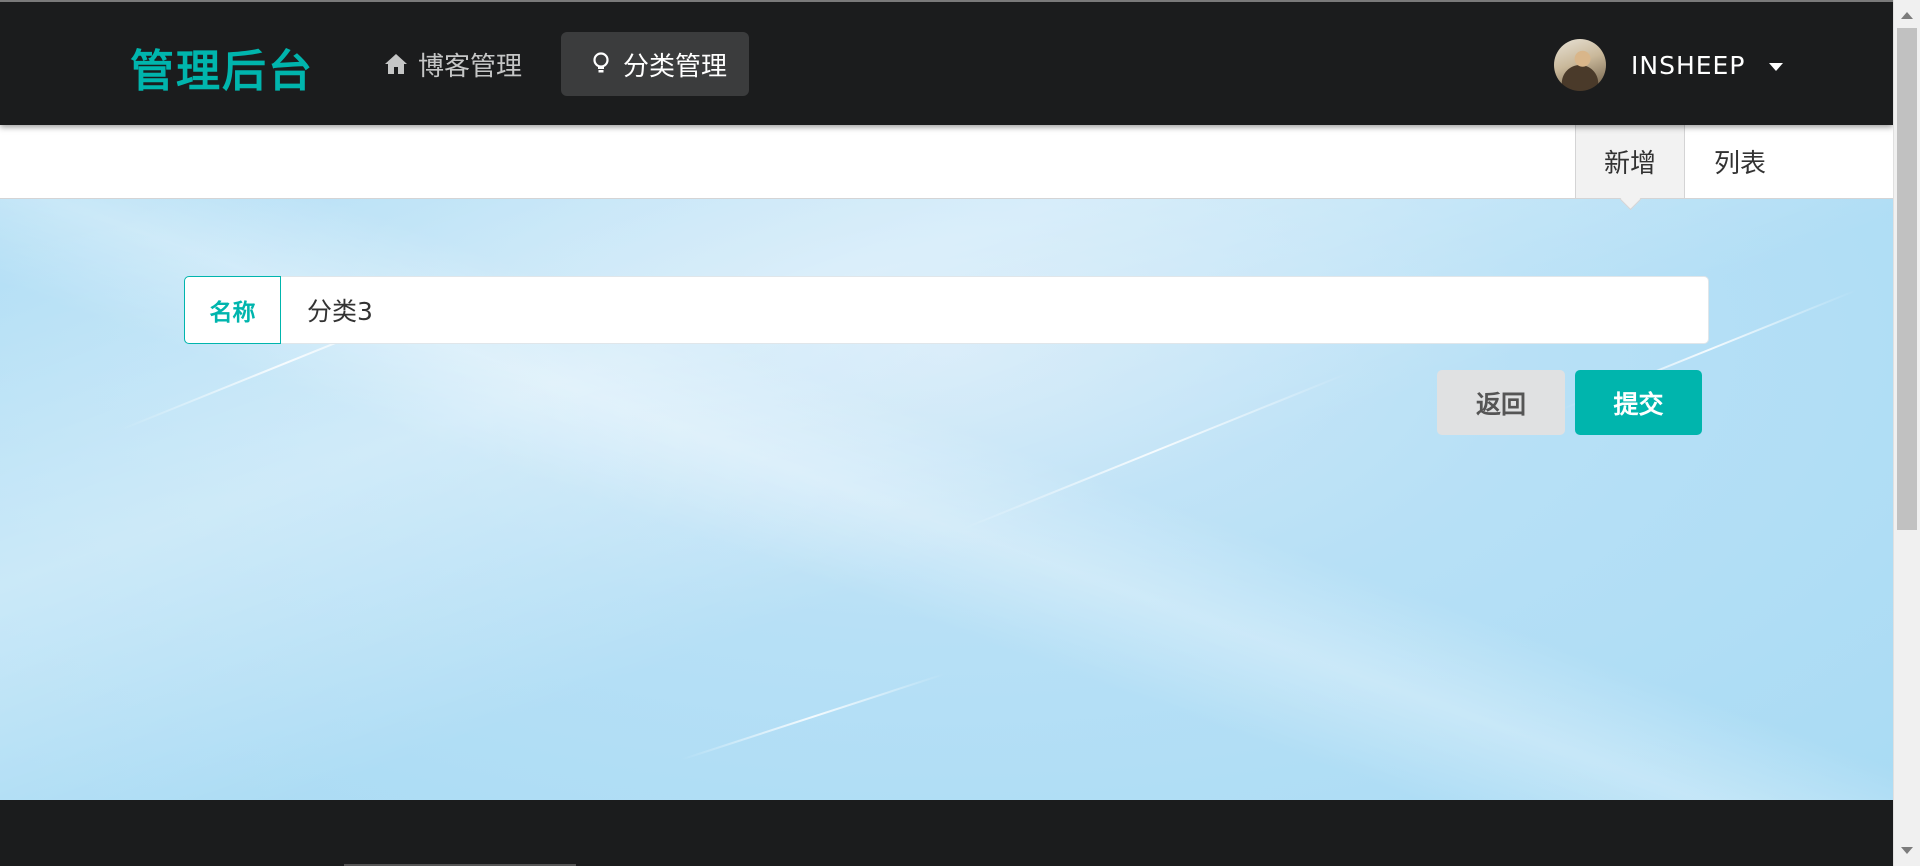  I want to click on scroll-down-arrow-icon, so click(1907, 850).